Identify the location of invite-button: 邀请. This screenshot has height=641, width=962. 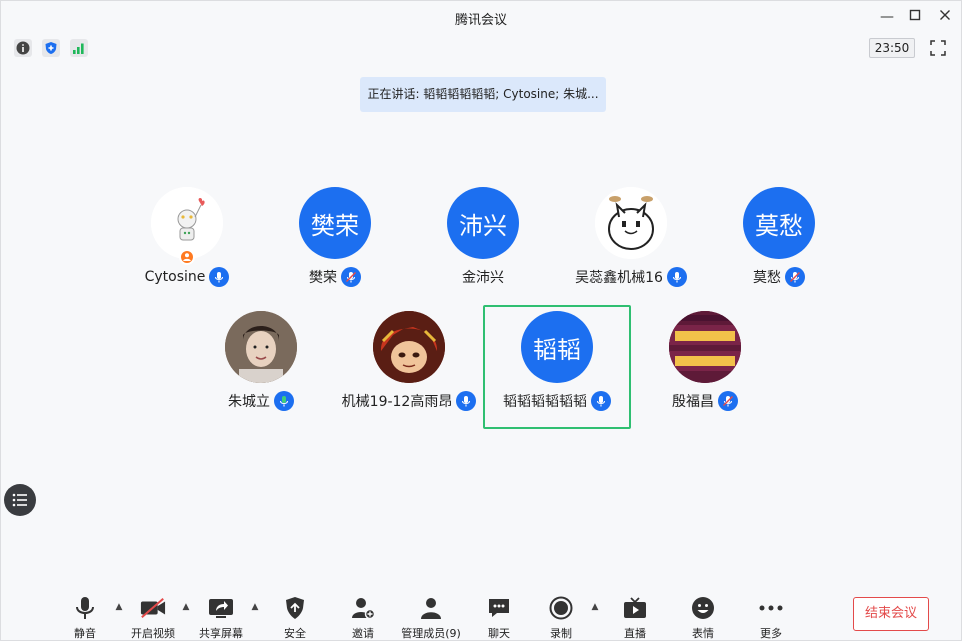
(363, 618).